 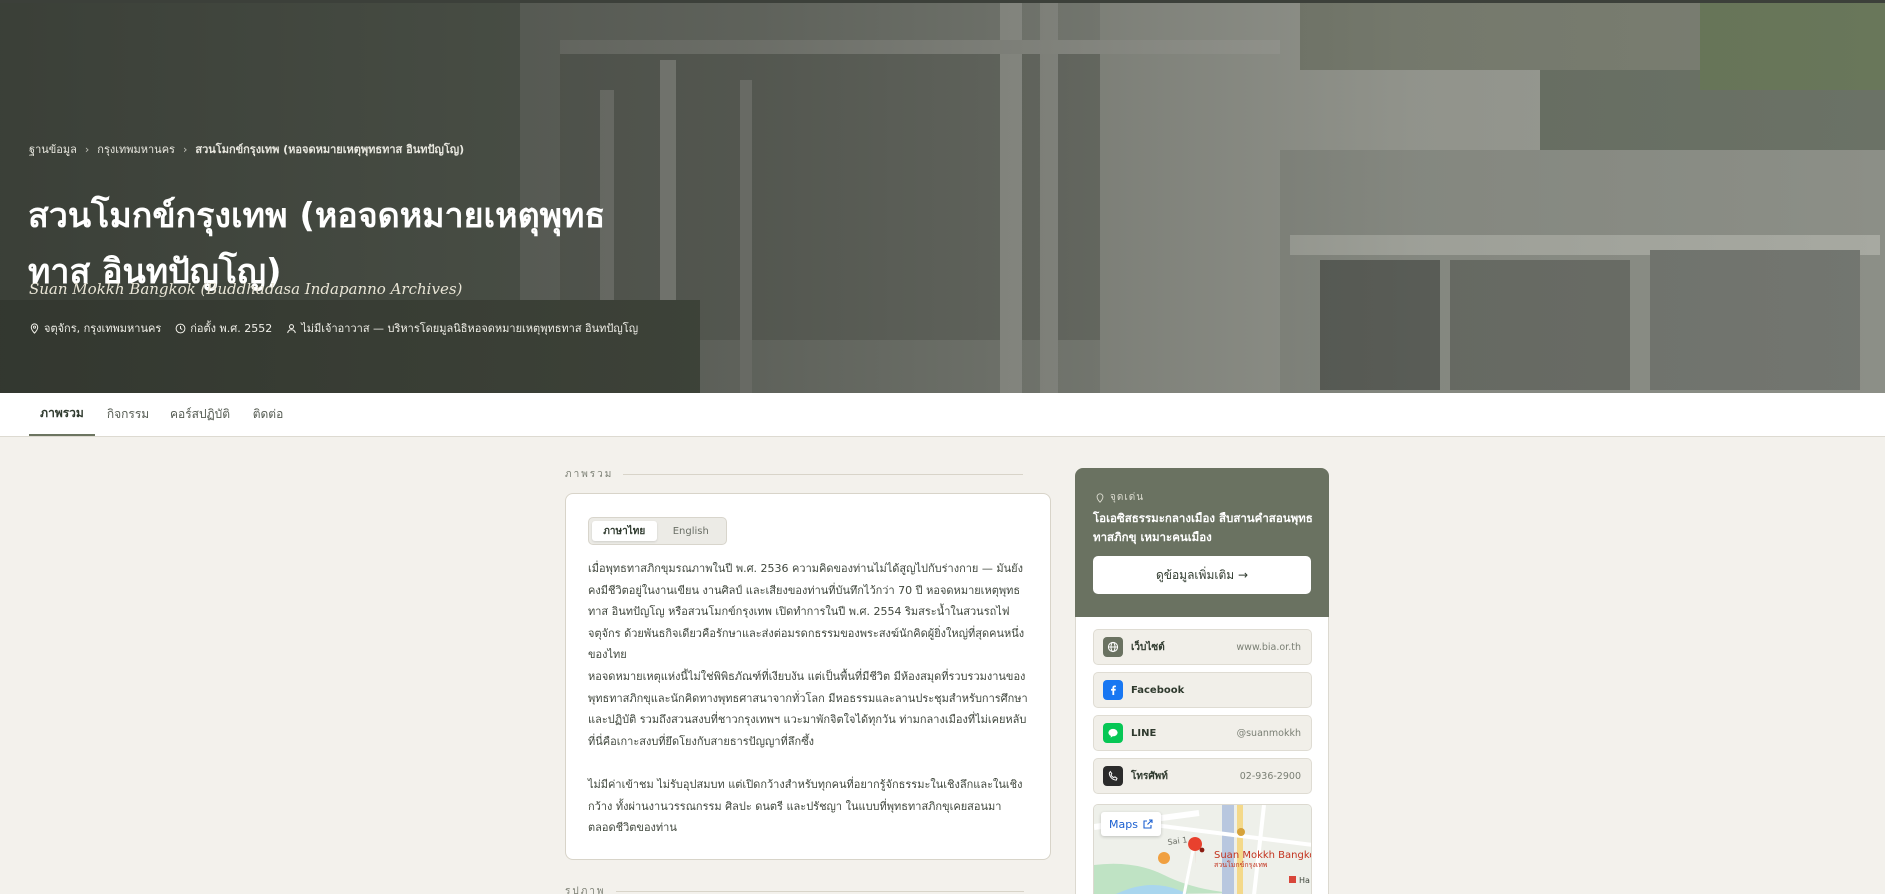 I want to click on meta-location-text: จตุจักร, กรุงเทพมหานคร, so click(x=103, y=328).